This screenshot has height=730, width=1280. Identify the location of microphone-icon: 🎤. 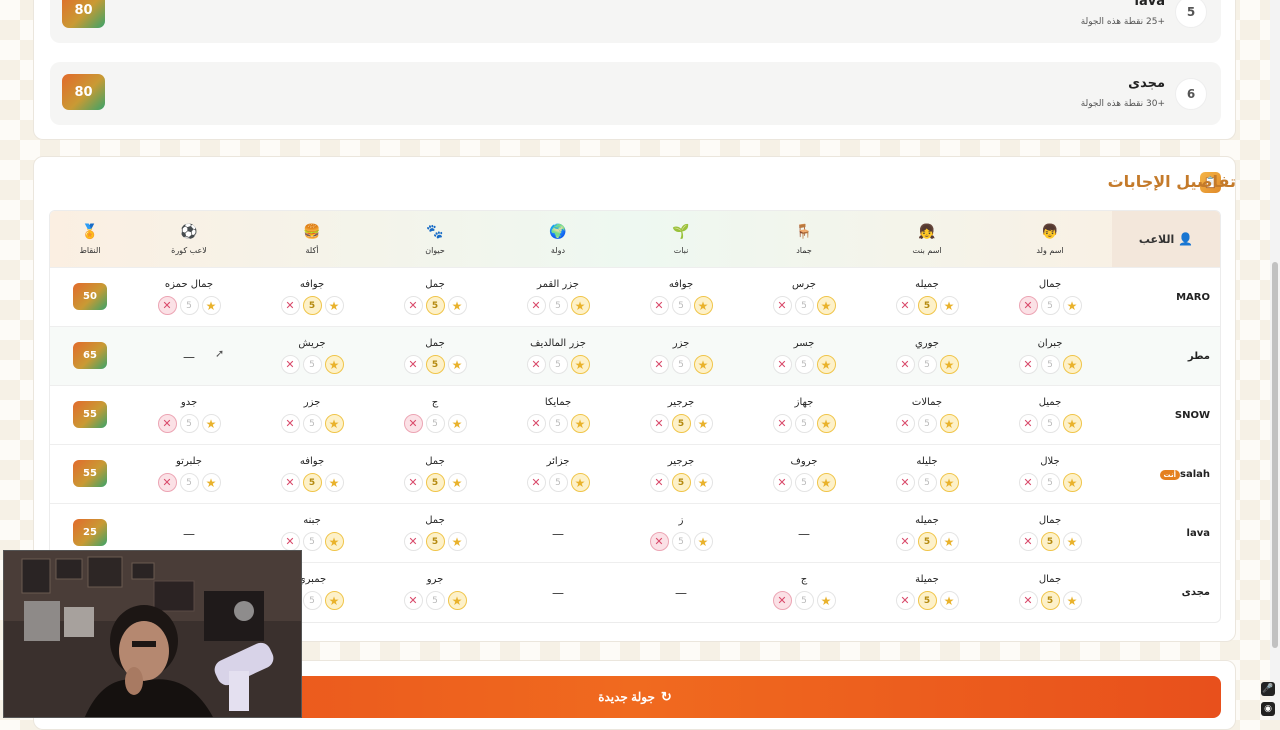
(1268, 689).